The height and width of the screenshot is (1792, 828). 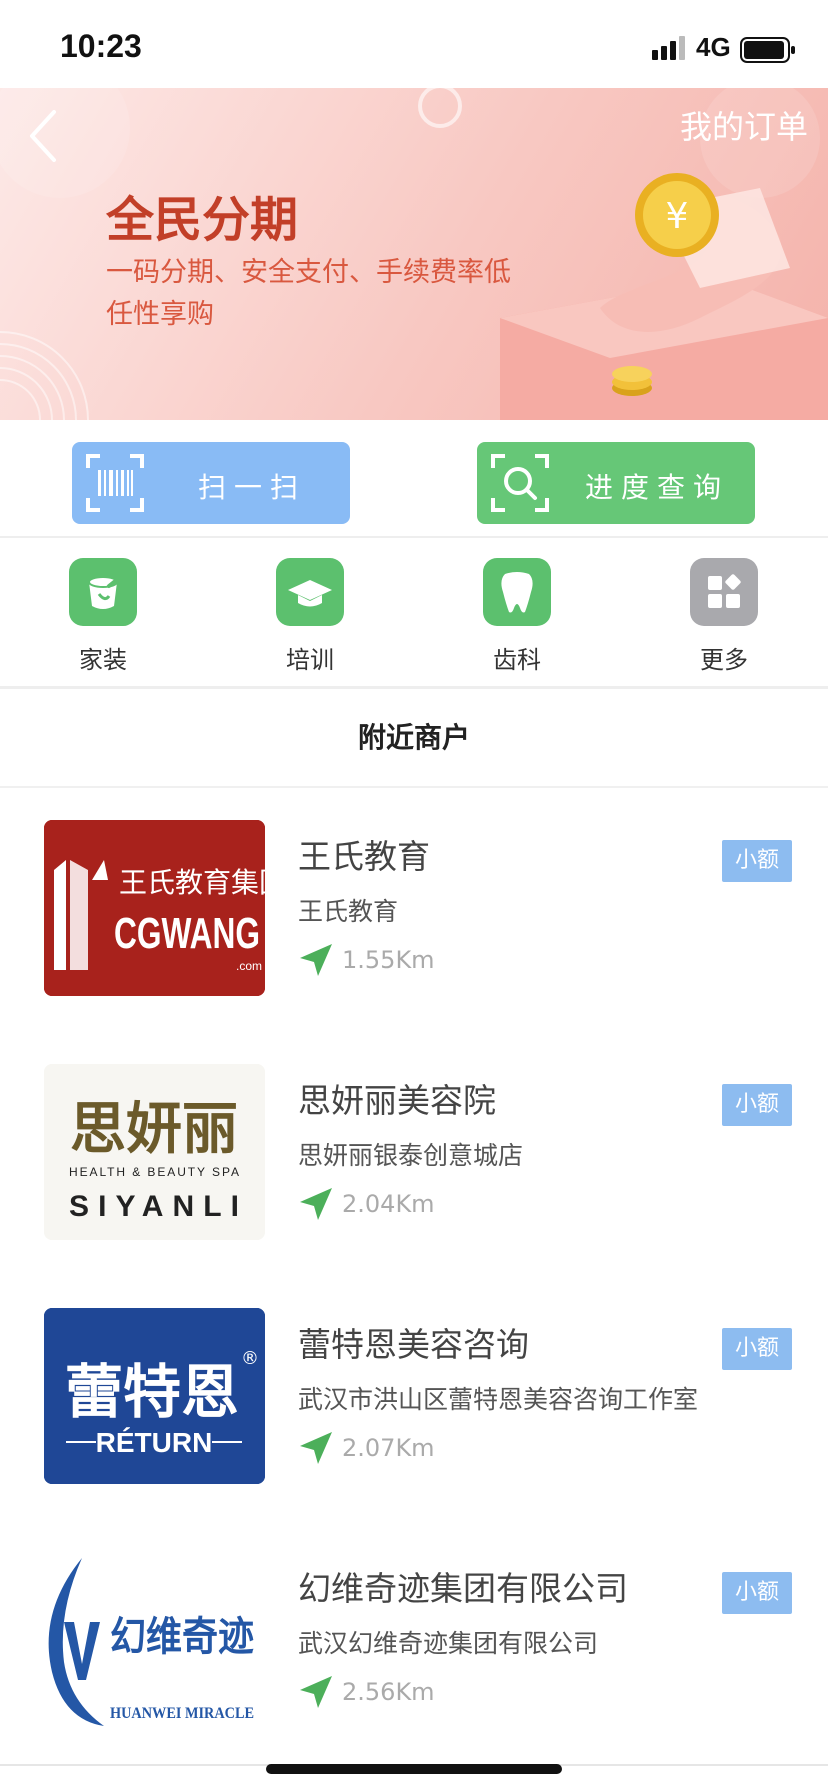 I want to click on coin-icon: ¥, so click(x=677, y=215).